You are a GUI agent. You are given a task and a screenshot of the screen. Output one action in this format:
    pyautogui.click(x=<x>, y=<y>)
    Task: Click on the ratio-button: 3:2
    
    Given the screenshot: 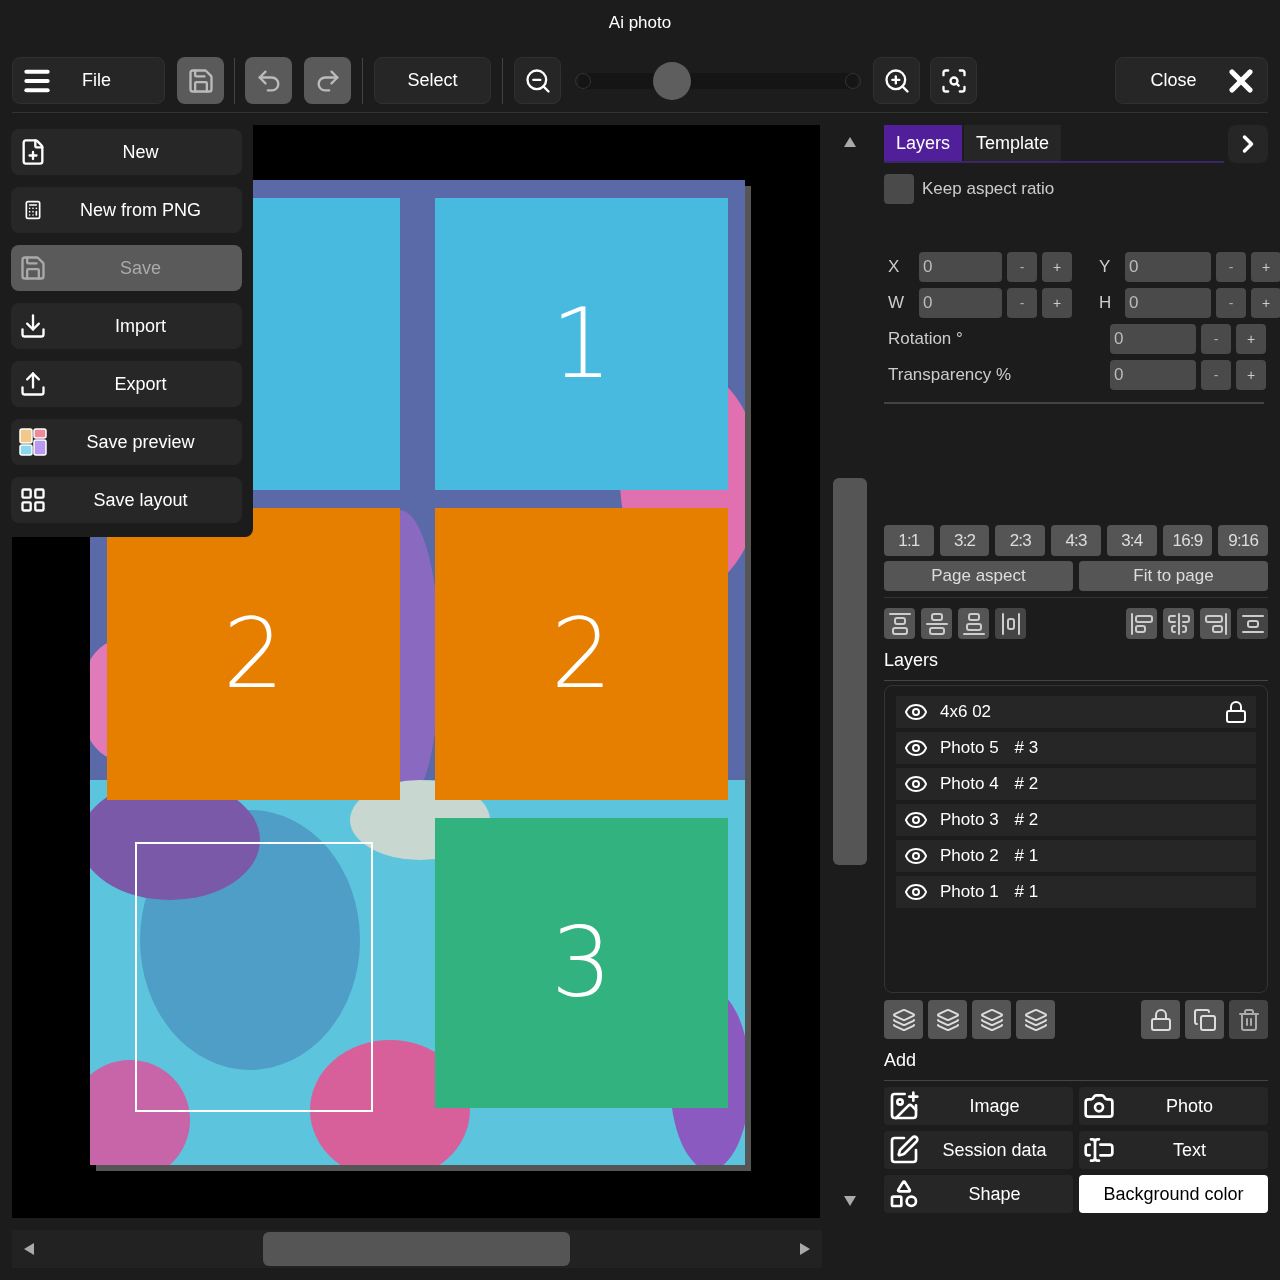 What is the action you would take?
    pyautogui.click(x=964, y=540)
    